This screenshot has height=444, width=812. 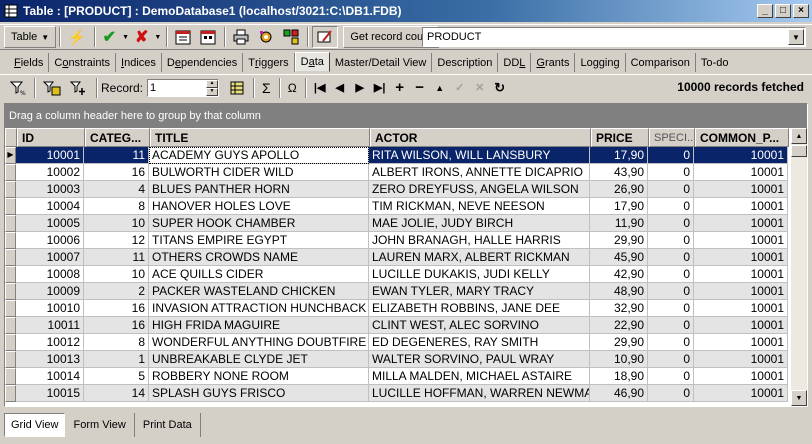 What do you see at coordinates (76, 37) in the screenshot?
I see `lightning-icon: ⚡` at bounding box center [76, 37].